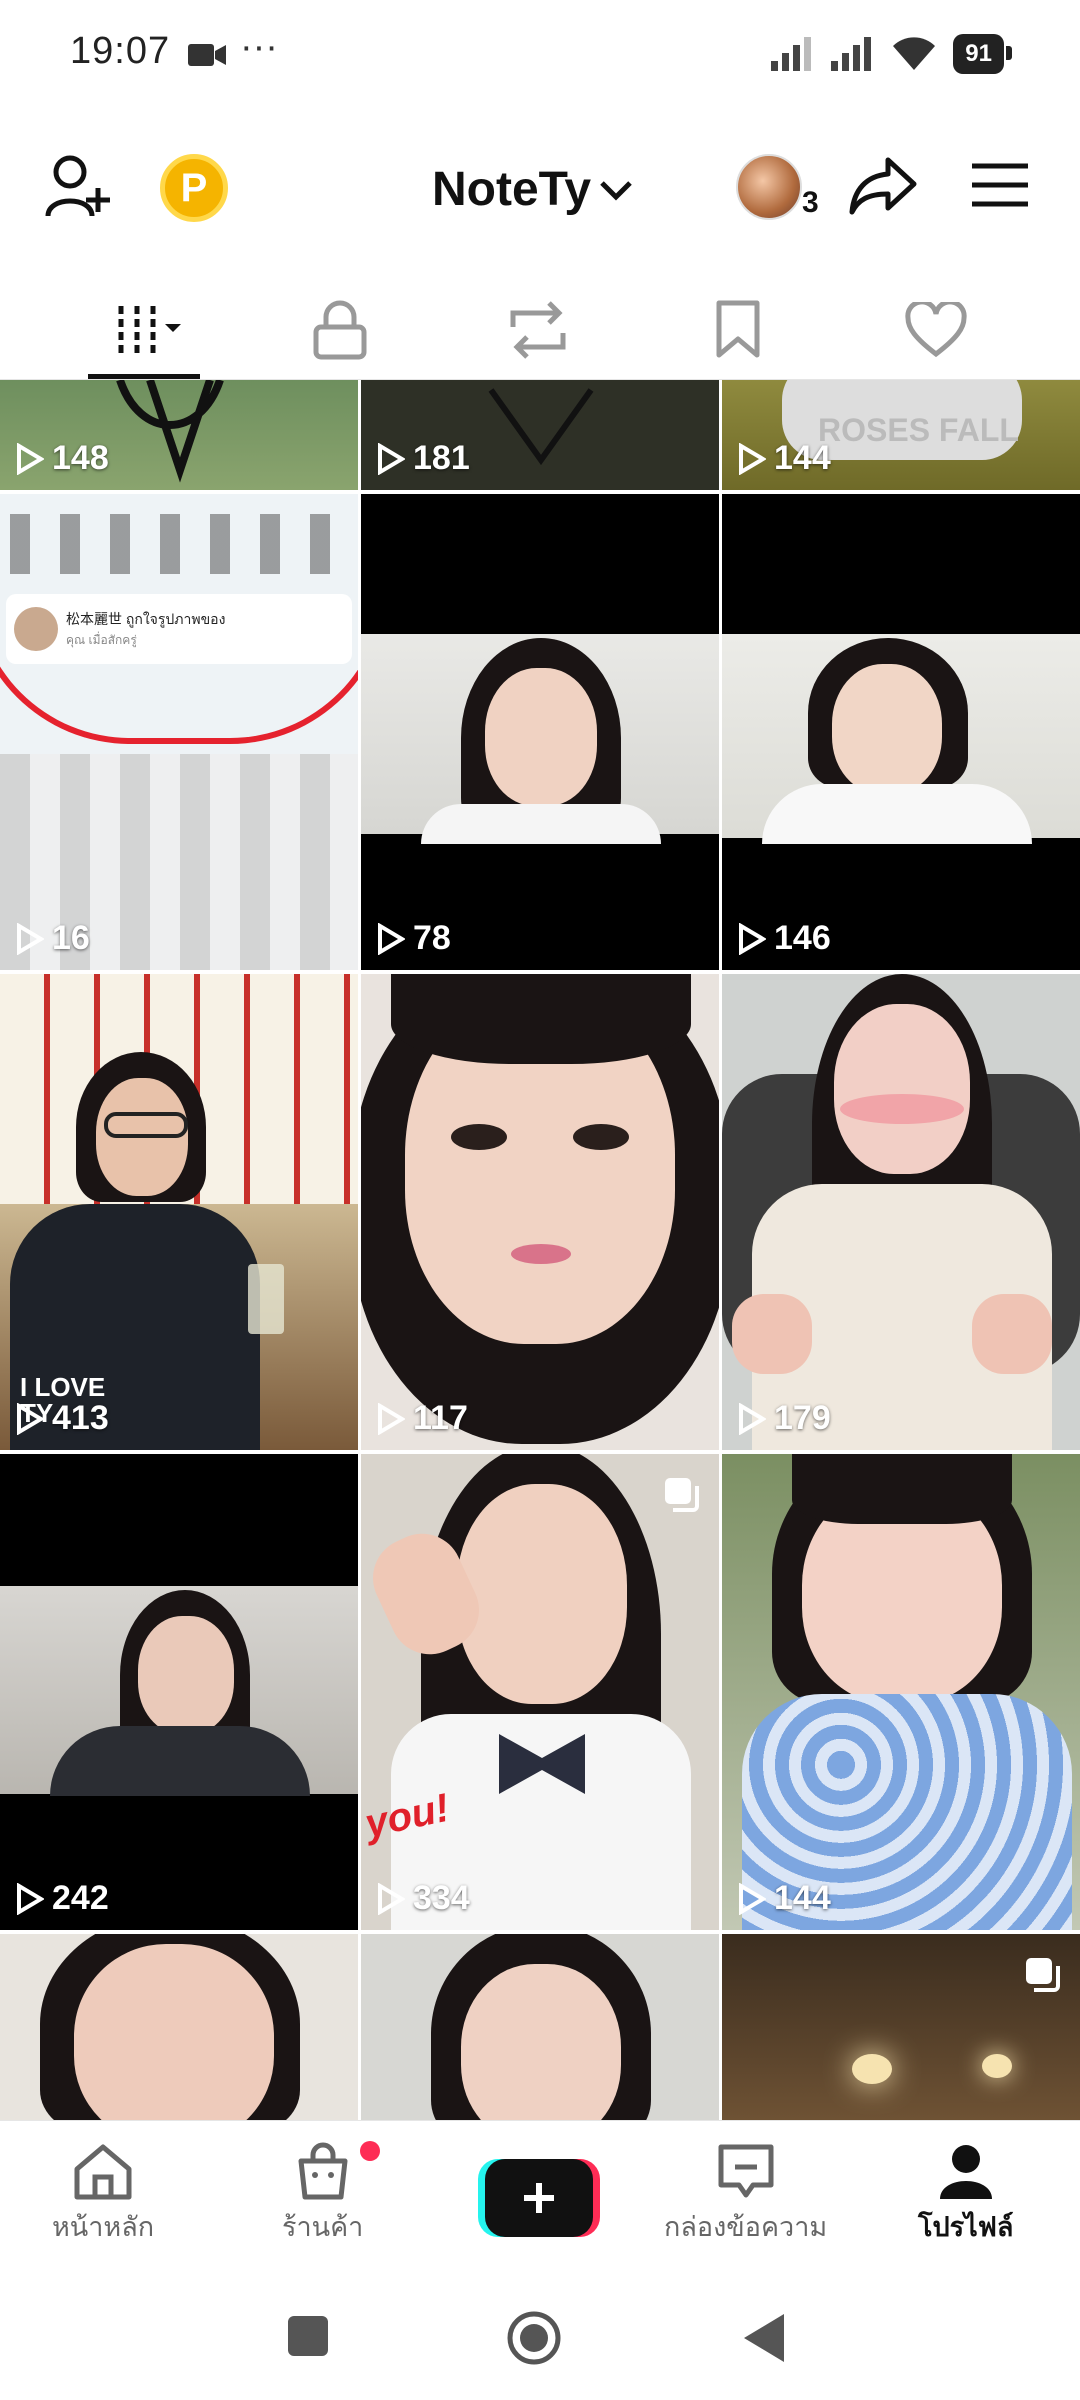  What do you see at coordinates (179, 1212) in the screenshot?
I see `video-tile: I LOVE TY 413` at bounding box center [179, 1212].